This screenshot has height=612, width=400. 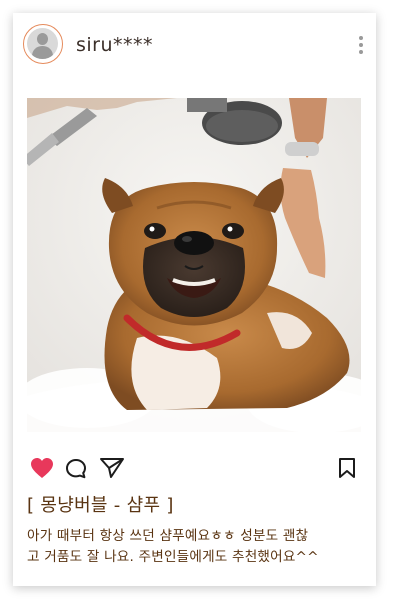 What do you see at coordinates (76, 471) in the screenshot?
I see `comment-icon` at bounding box center [76, 471].